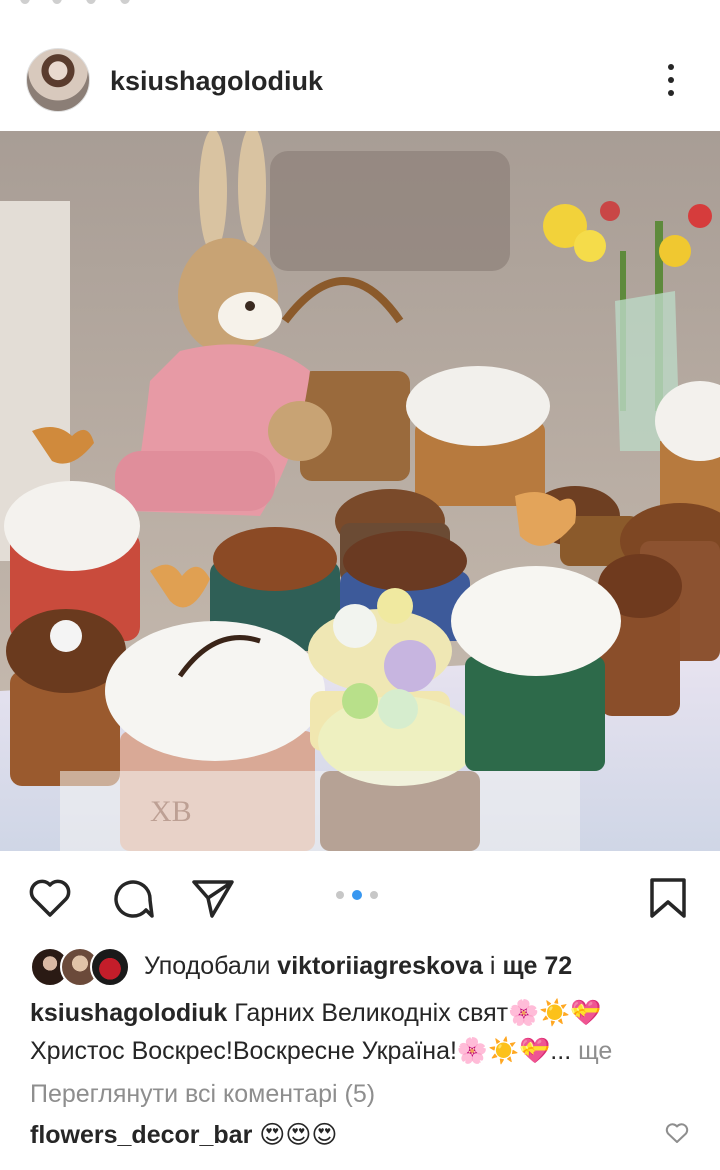 Image resolution: width=720 pixels, height=1170 pixels. What do you see at coordinates (380, 966) in the screenshot?
I see `first-liker-username: viktoriiagreskova` at bounding box center [380, 966].